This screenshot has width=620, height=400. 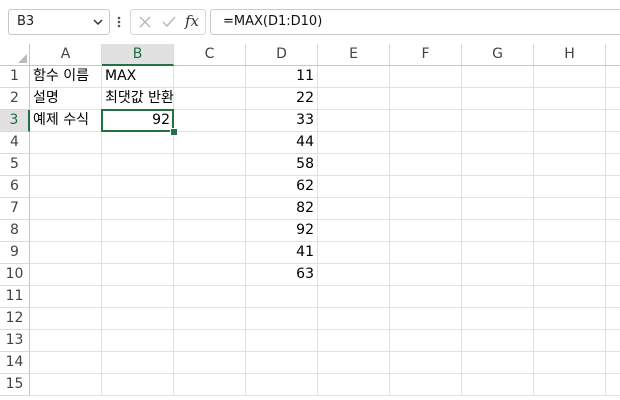 What do you see at coordinates (174, 132) in the screenshot?
I see `fill-handle` at bounding box center [174, 132].